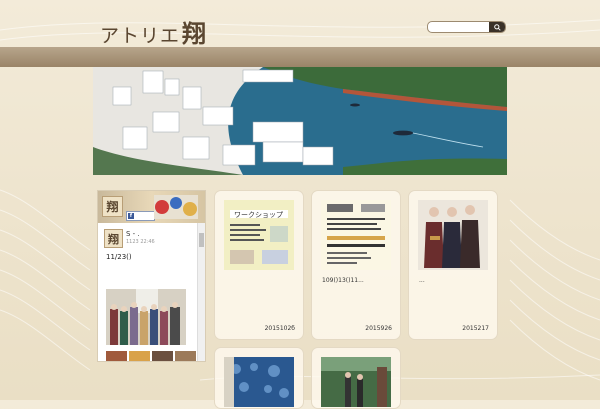  What do you see at coordinates (112, 206) in the screenshot?
I see `widget-logo: 翔` at bounding box center [112, 206].